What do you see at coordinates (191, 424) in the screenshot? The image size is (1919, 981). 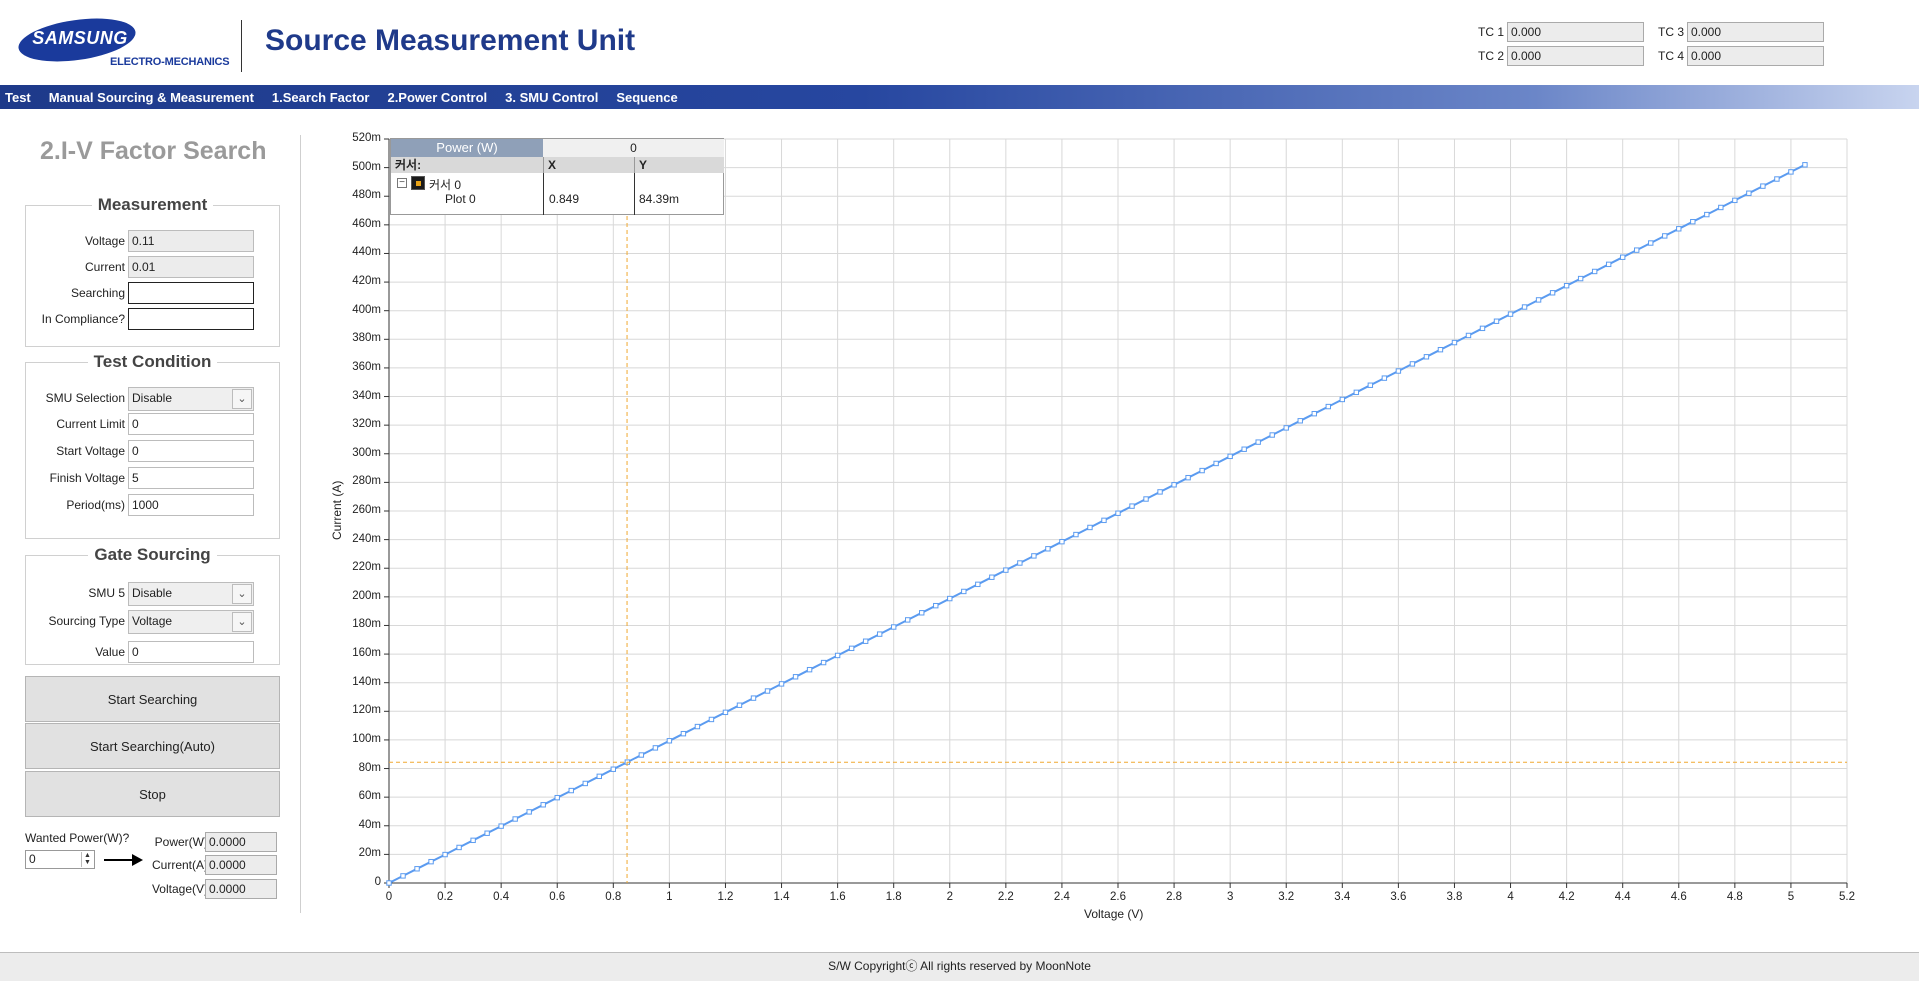 I see `current-limit-input: 0` at bounding box center [191, 424].